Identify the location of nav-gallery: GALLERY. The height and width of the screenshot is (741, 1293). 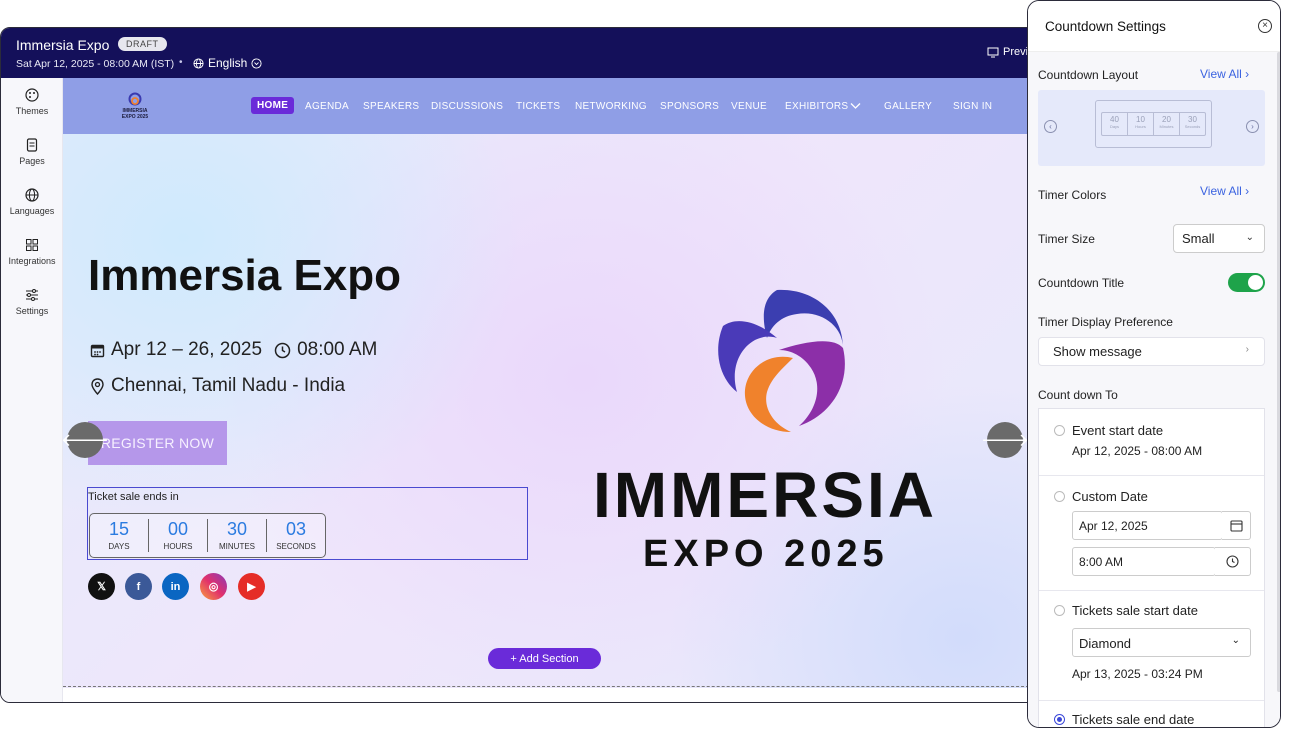
(908, 106).